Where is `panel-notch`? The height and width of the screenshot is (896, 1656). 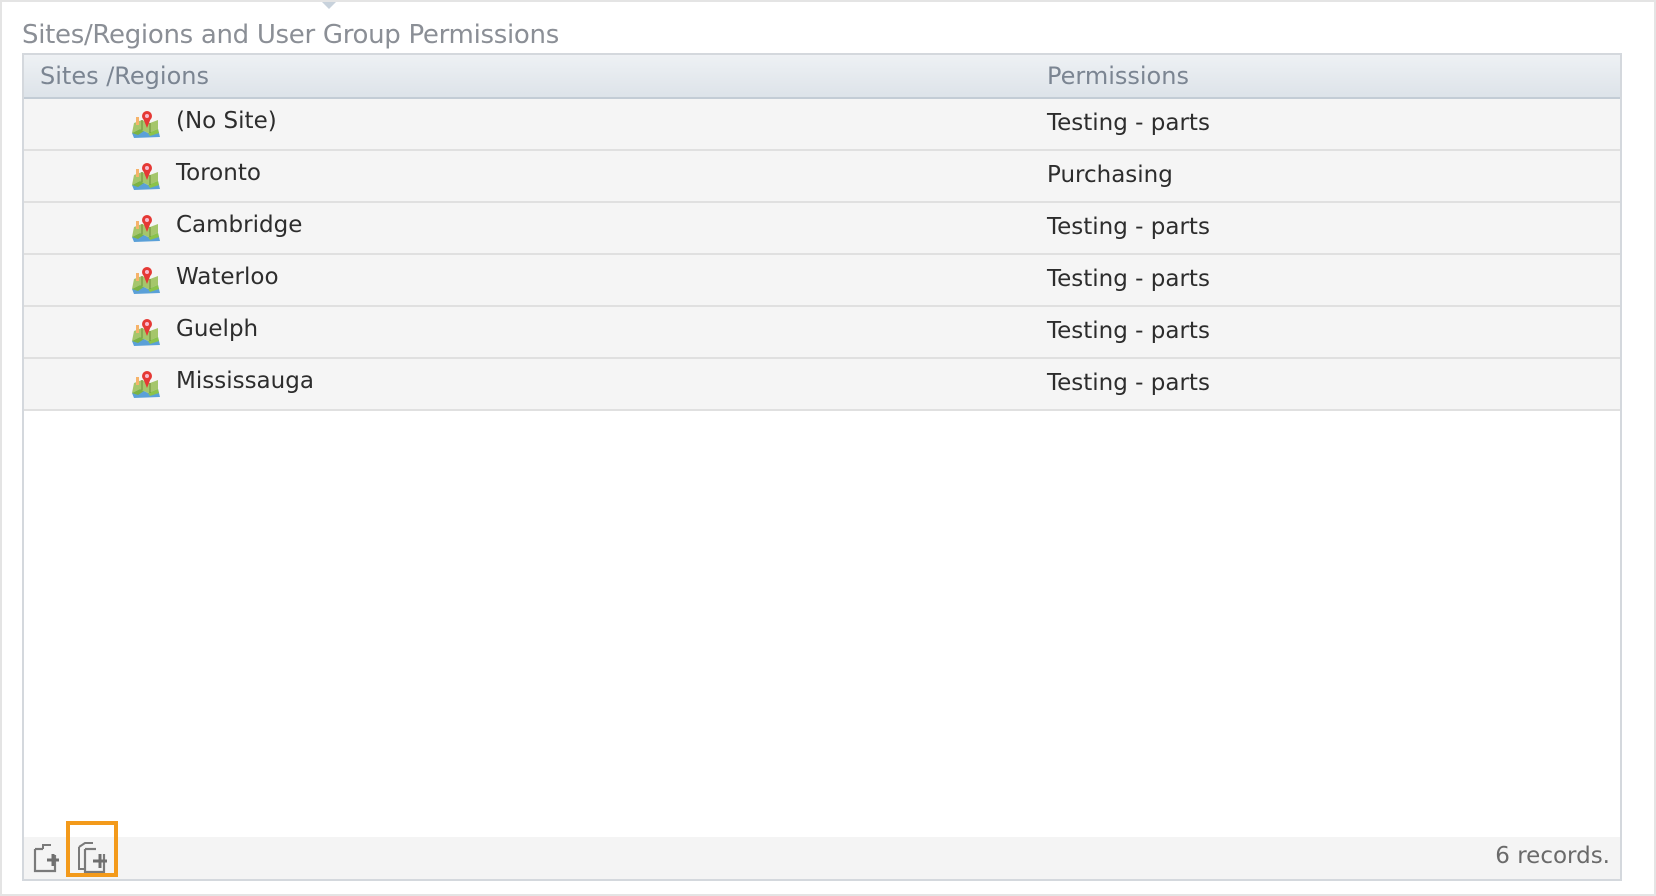 panel-notch is located at coordinates (329, 5).